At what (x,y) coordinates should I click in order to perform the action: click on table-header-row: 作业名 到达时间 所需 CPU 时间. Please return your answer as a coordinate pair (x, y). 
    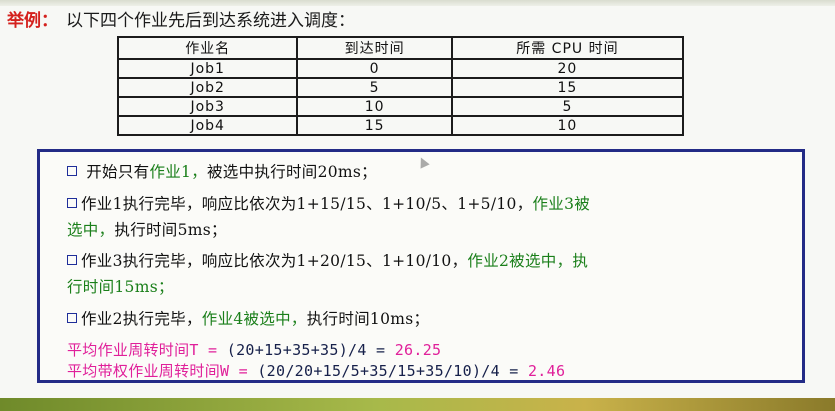
    Looking at the image, I should click on (400, 48).